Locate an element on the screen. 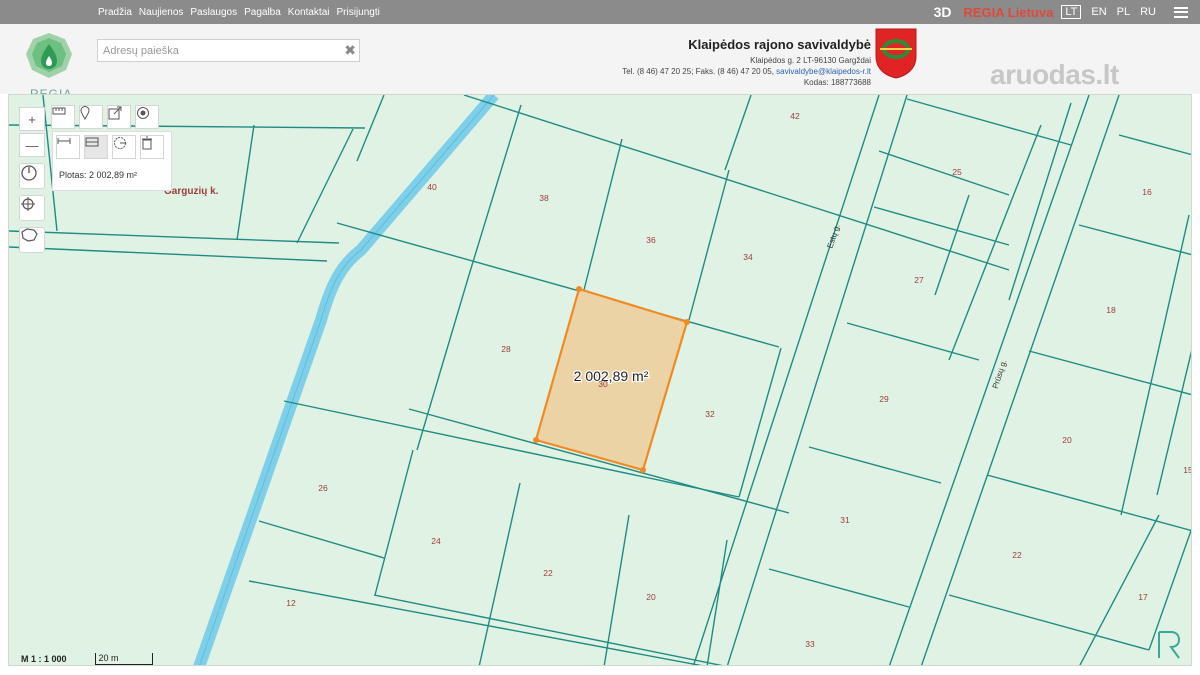 This screenshot has width=1200, height=675. aruodas-watermark: aruodas.lt is located at coordinates (1054, 74).